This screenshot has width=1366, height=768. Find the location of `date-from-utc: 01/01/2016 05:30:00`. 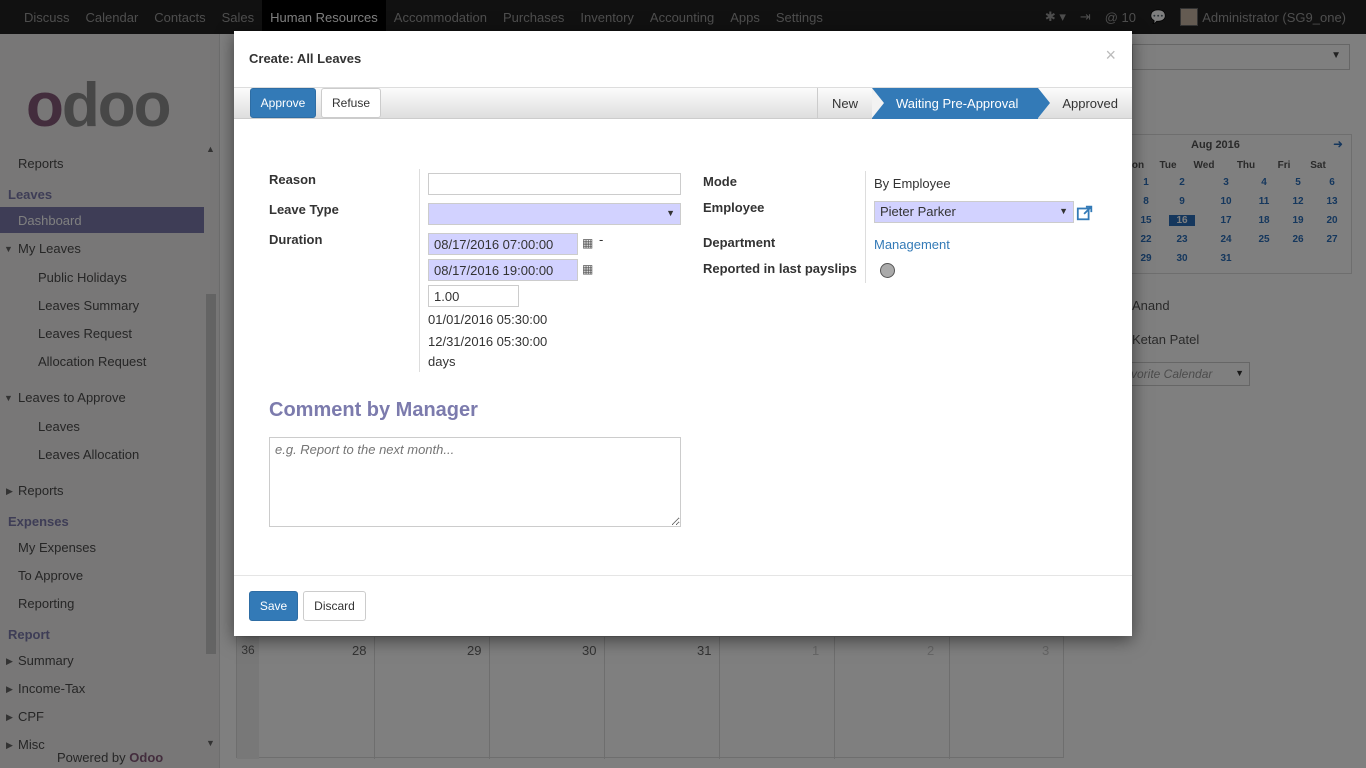

date-from-utc: 01/01/2016 05:30:00 is located at coordinates (488, 319).